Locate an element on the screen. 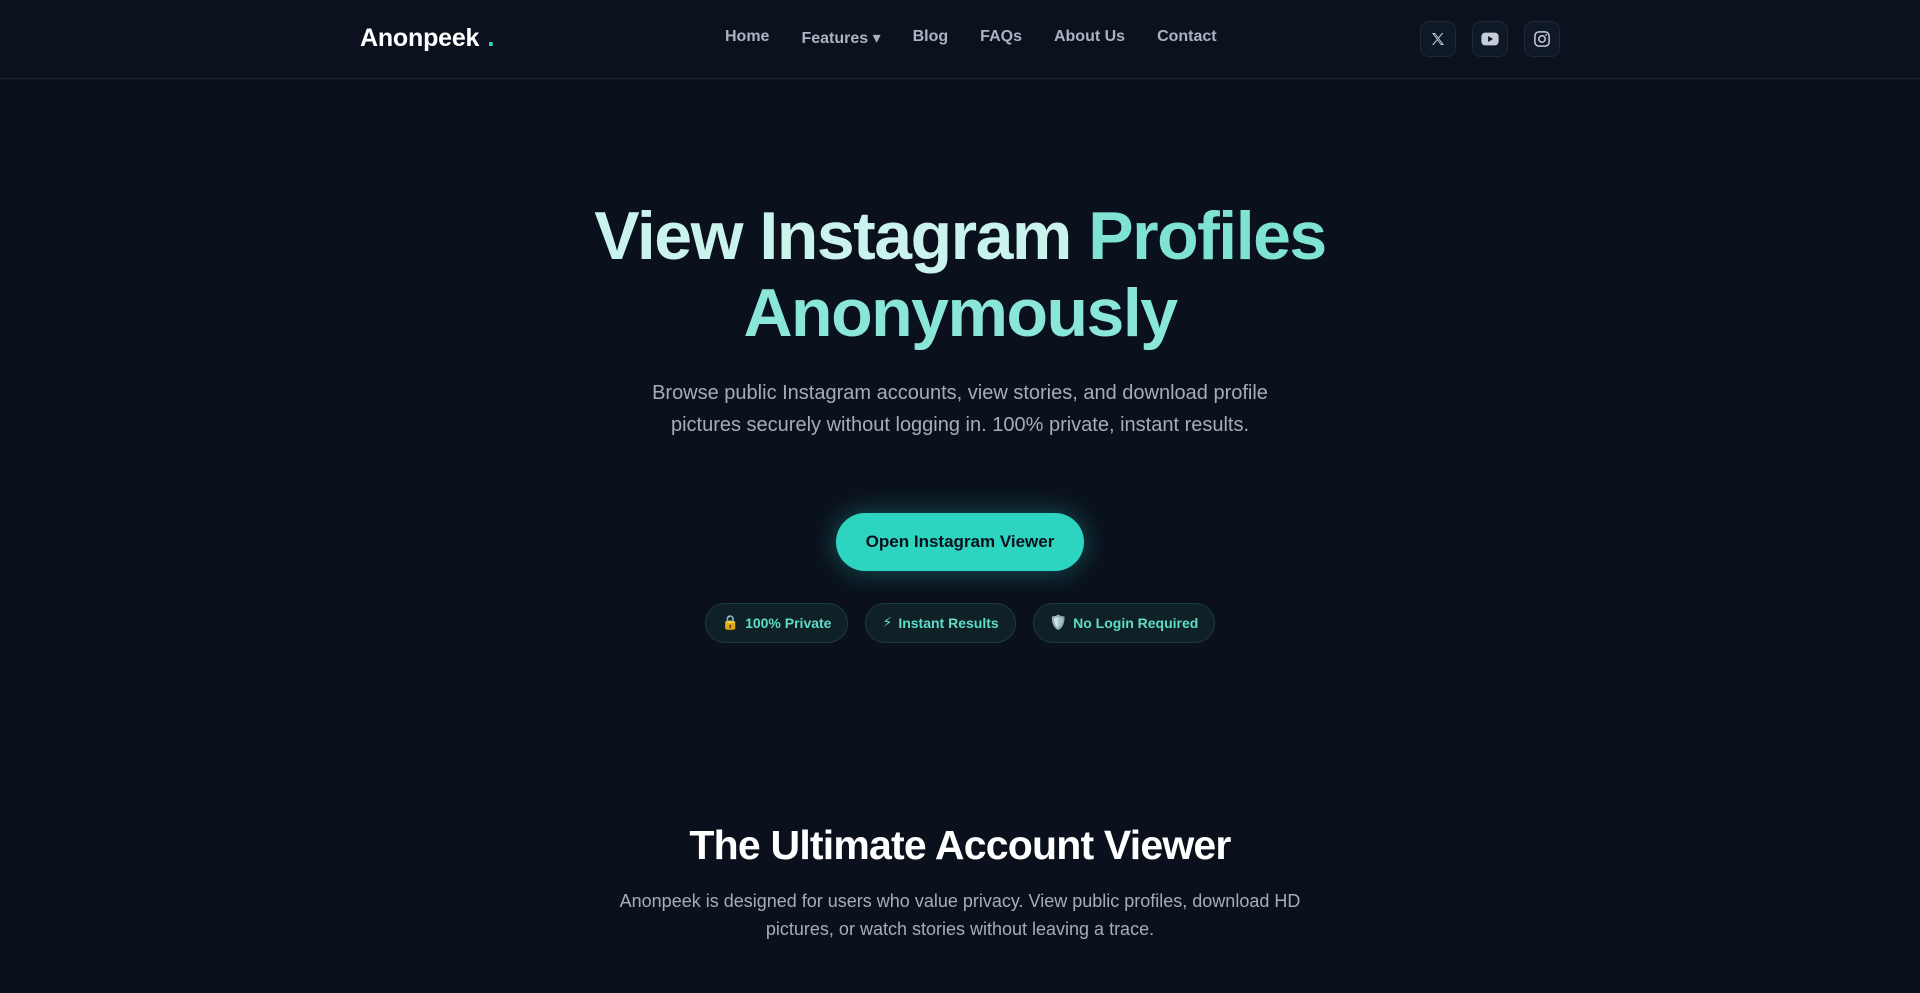 This screenshot has height=993, width=1920. hero-title-line-1: View Instagram Profiles is located at coordinates (960, 236).